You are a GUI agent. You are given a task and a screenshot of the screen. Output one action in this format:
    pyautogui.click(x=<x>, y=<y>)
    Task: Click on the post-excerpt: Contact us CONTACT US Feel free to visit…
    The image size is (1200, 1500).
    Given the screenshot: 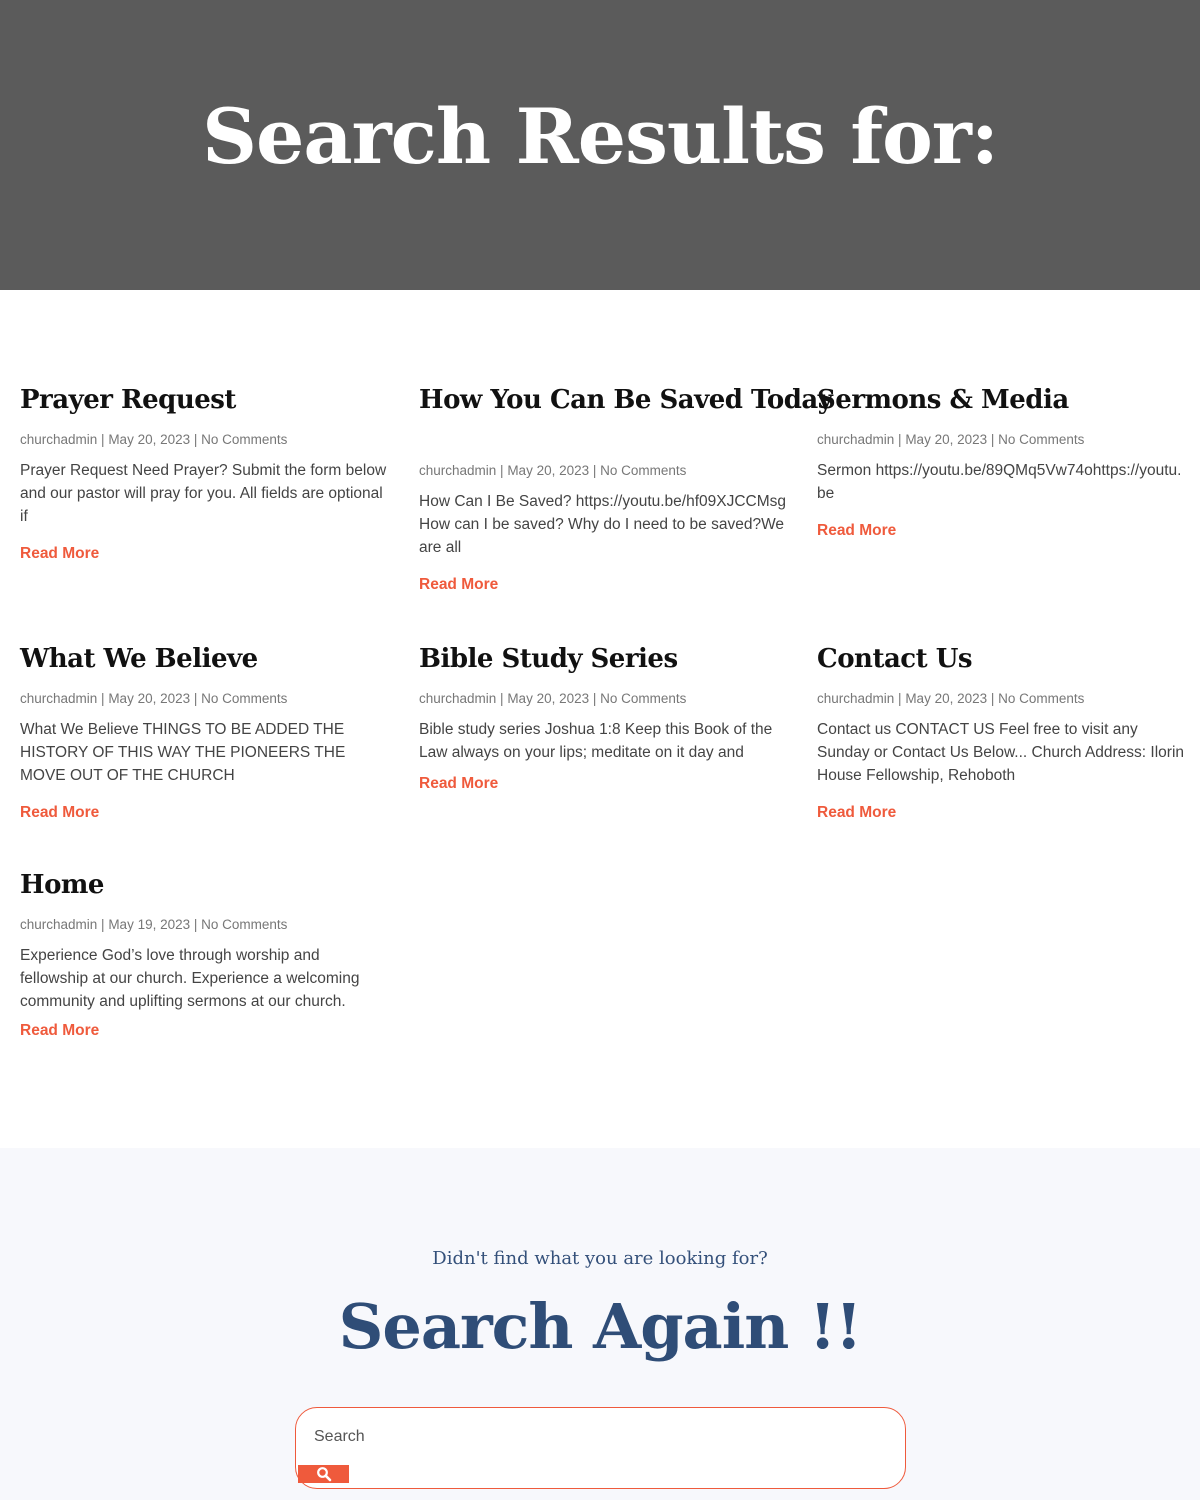 What is the action you would take?
    pyautogui.click(x=1001, y=752)
    